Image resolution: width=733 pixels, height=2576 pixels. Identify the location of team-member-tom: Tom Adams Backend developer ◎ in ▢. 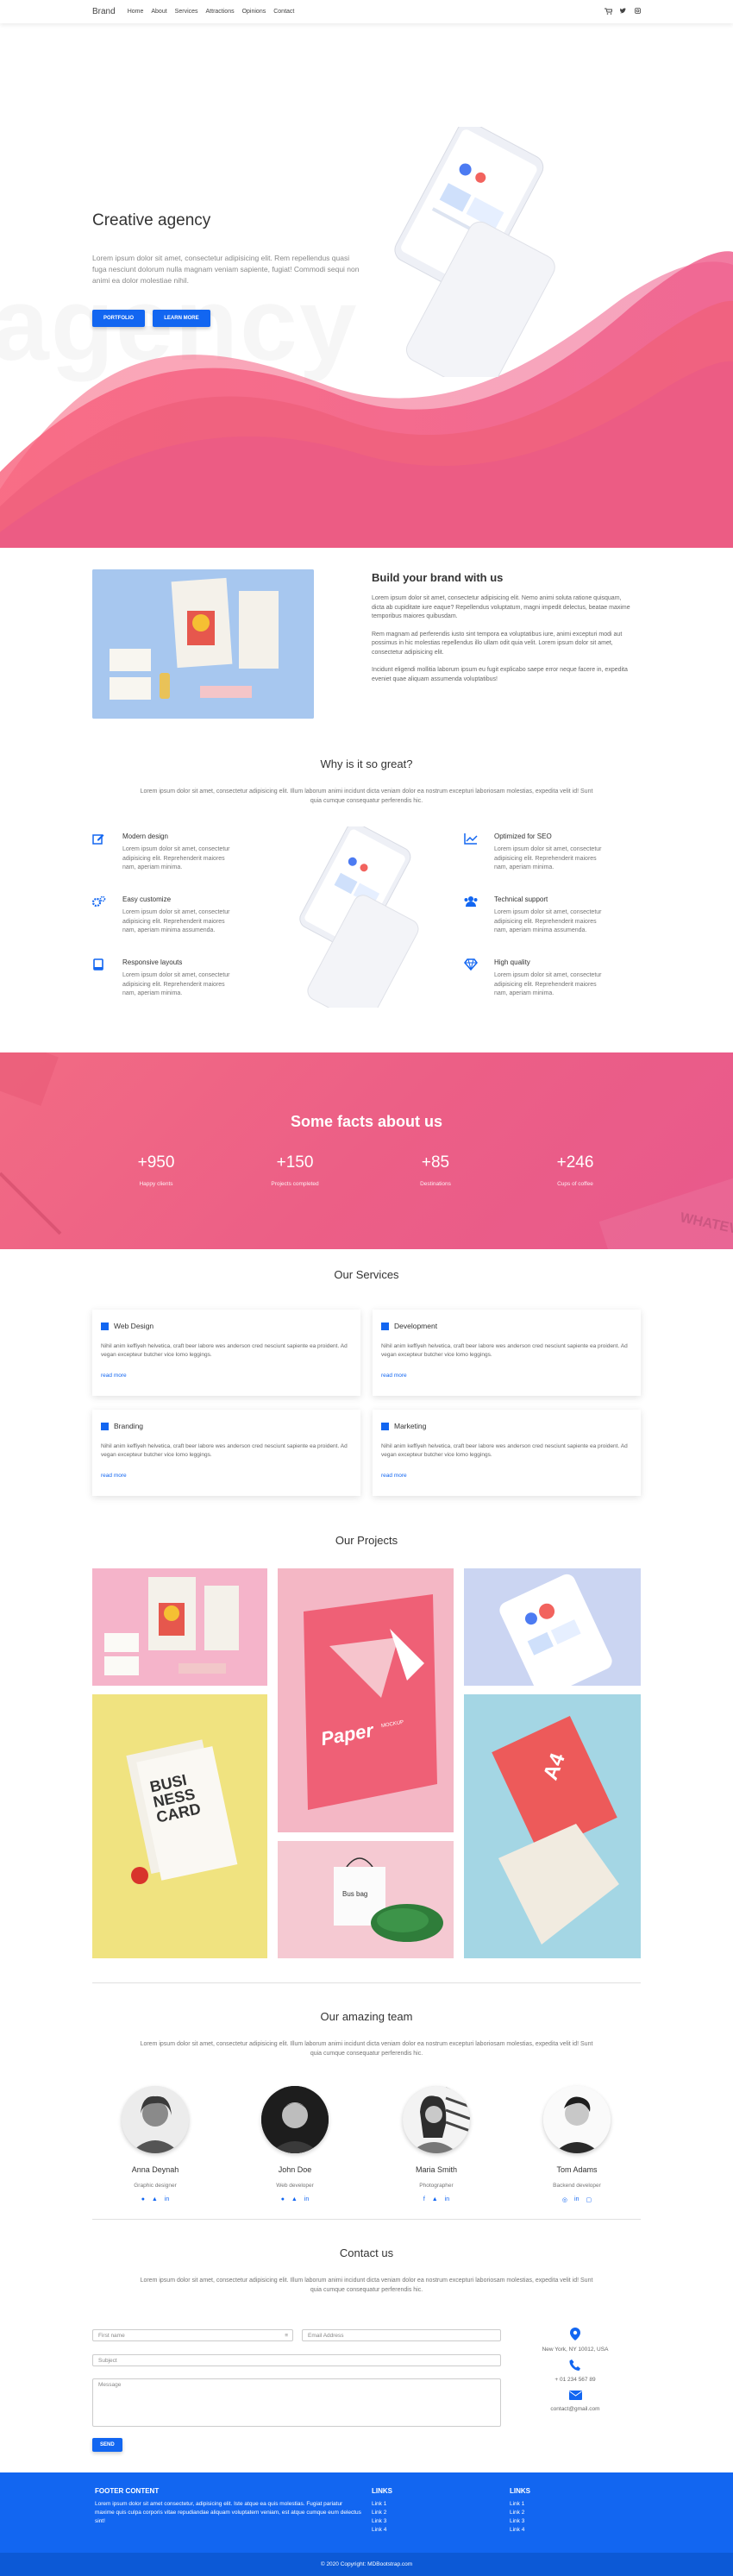
(577, 2144).